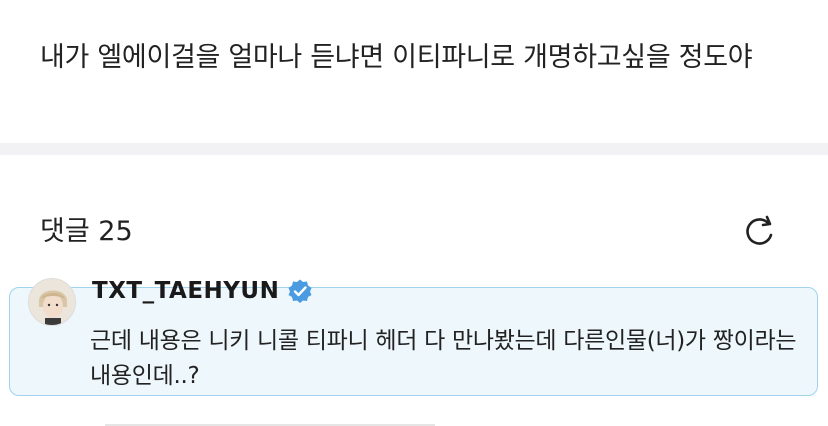  Describe the element at coordinates (759, 230) in the screenshot. I see `refresh-icon` at that location.